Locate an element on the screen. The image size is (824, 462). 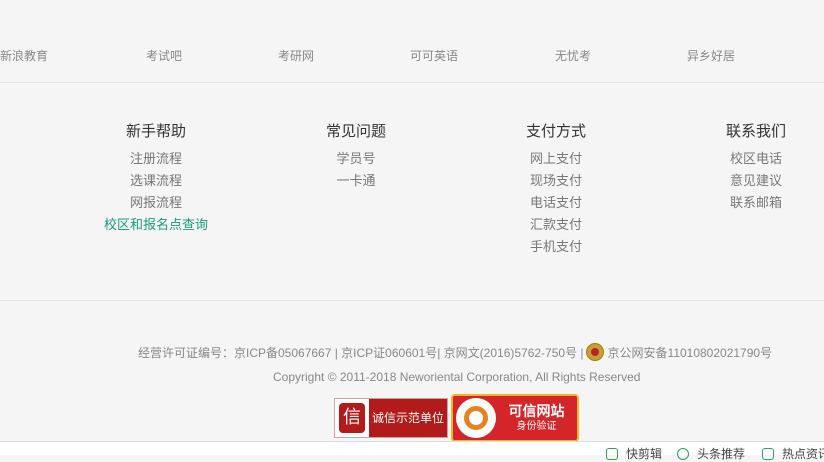
police-badge-icon is located at coordinates (594, 352).